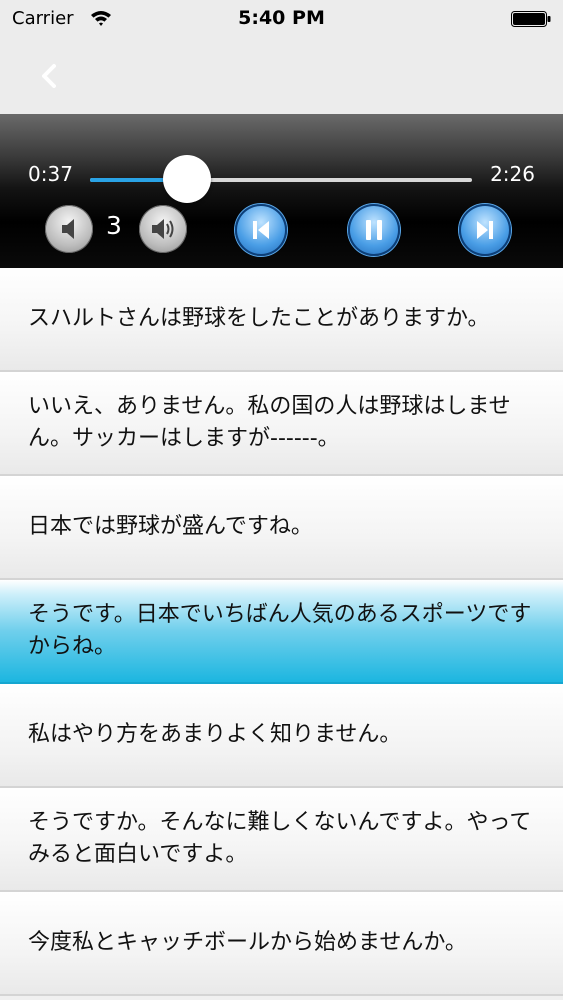  Describe the element at coordinates (531, 19) in the screenshot. I see `battery-icon` at that location.